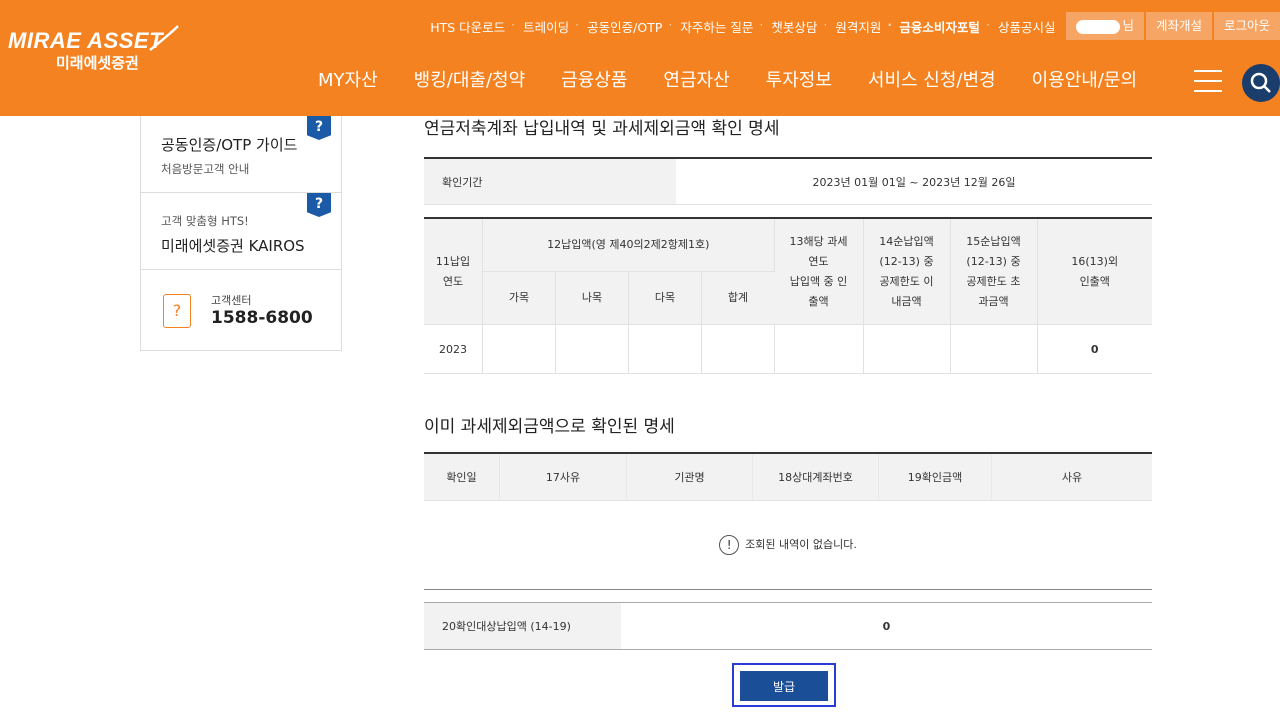 Image resolution: width=1280 pixels, height=721 pixels. What do you see at coordinates (1071, 477) in the screenshot?
I see `col-reason: 사유` at bounding box center [1071, 477].